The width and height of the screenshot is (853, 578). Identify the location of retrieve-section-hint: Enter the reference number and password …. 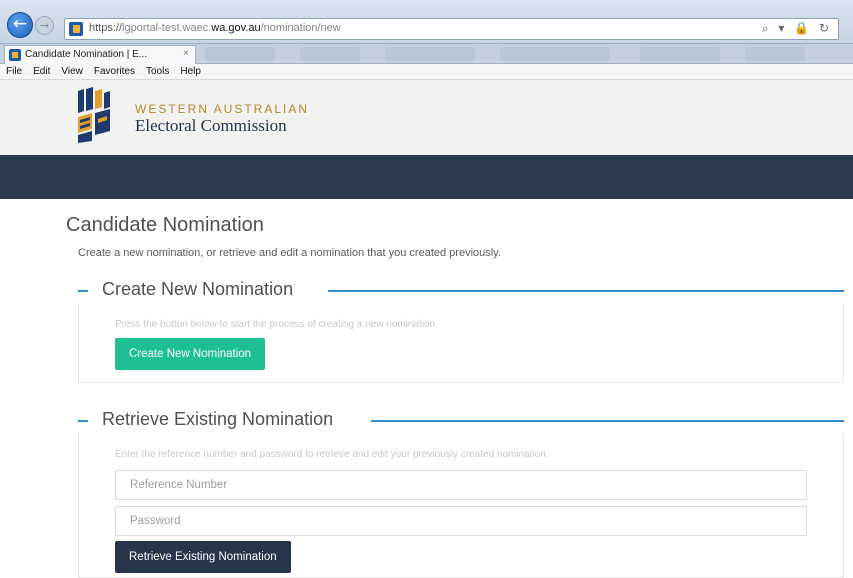
(332, 454).